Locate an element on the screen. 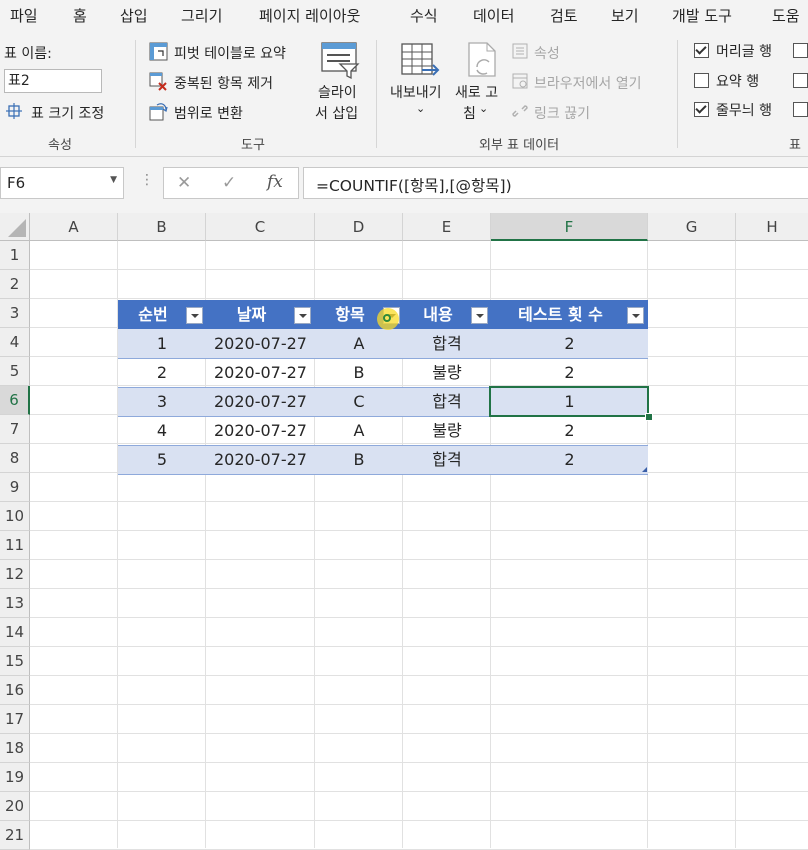 The image size is (808, 850). table-cell-seq: 4 is located at coordinates (162, 430).